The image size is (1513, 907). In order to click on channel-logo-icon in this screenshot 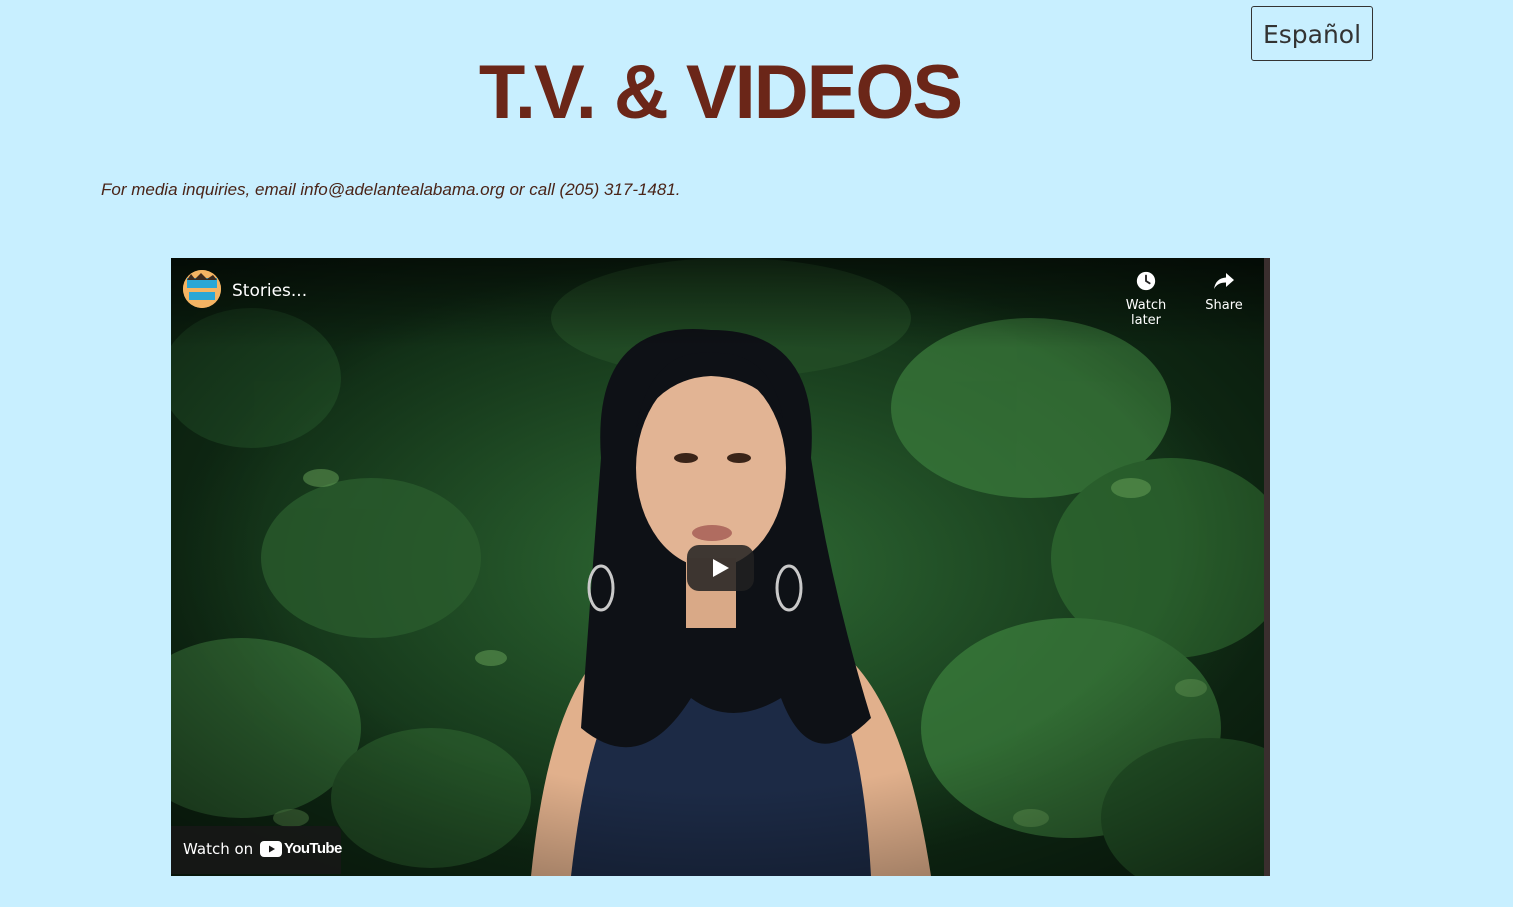, I will do `click(202, 289)`.